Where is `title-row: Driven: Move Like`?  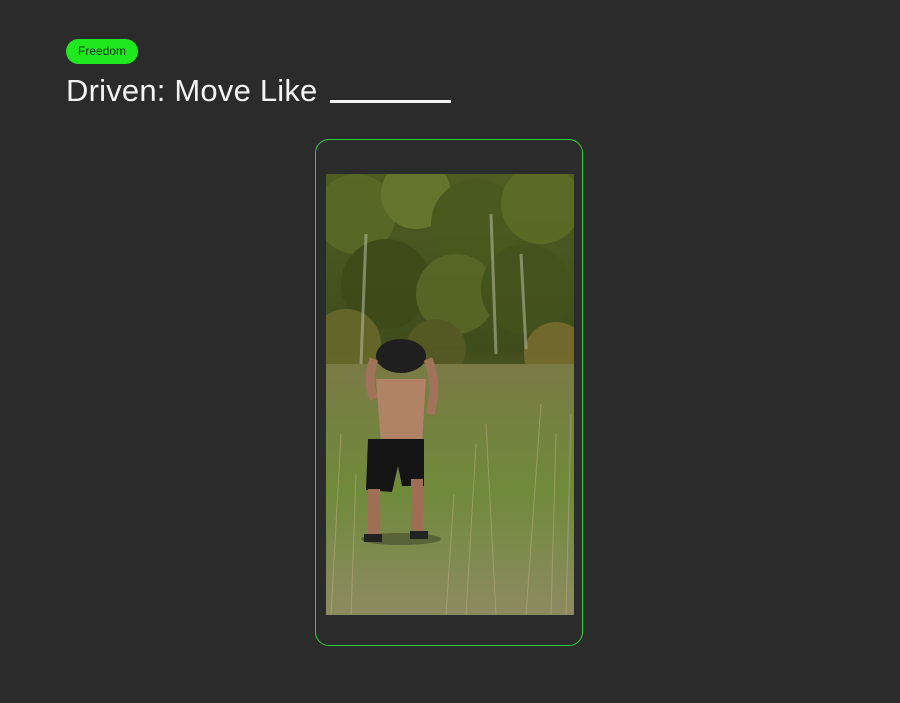
title-row: Driven: Move Like is located at coordinates (258, 91).